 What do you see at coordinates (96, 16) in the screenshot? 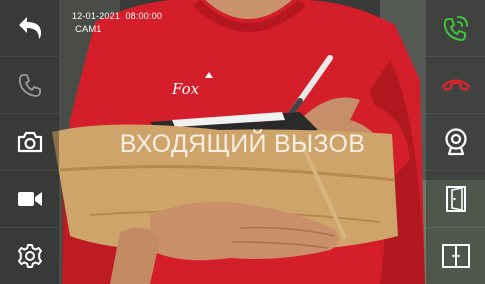
I see `date-text: 12-01-2021` at bounding box center [96, 16].